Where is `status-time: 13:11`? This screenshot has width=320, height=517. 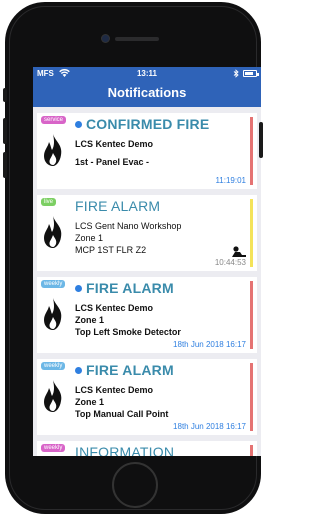 status-time: 13:11 is located at coordinates (147, 73).